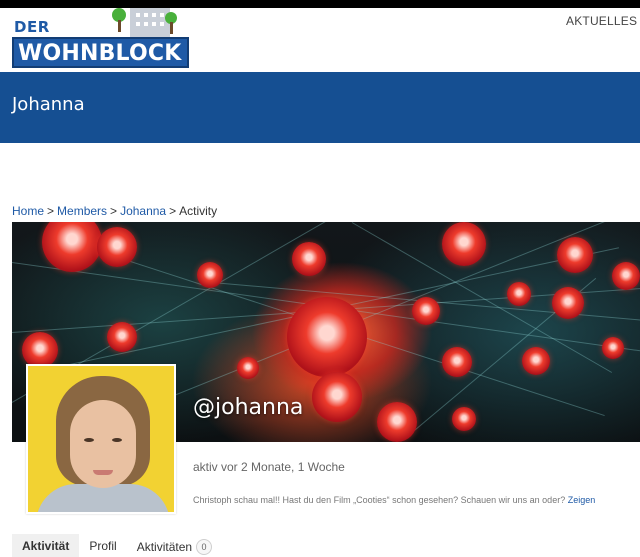 The image size is (640, 557). Describe the element at coordinates (101, 439) in the screenshot. I see `member-avatar` at that location.